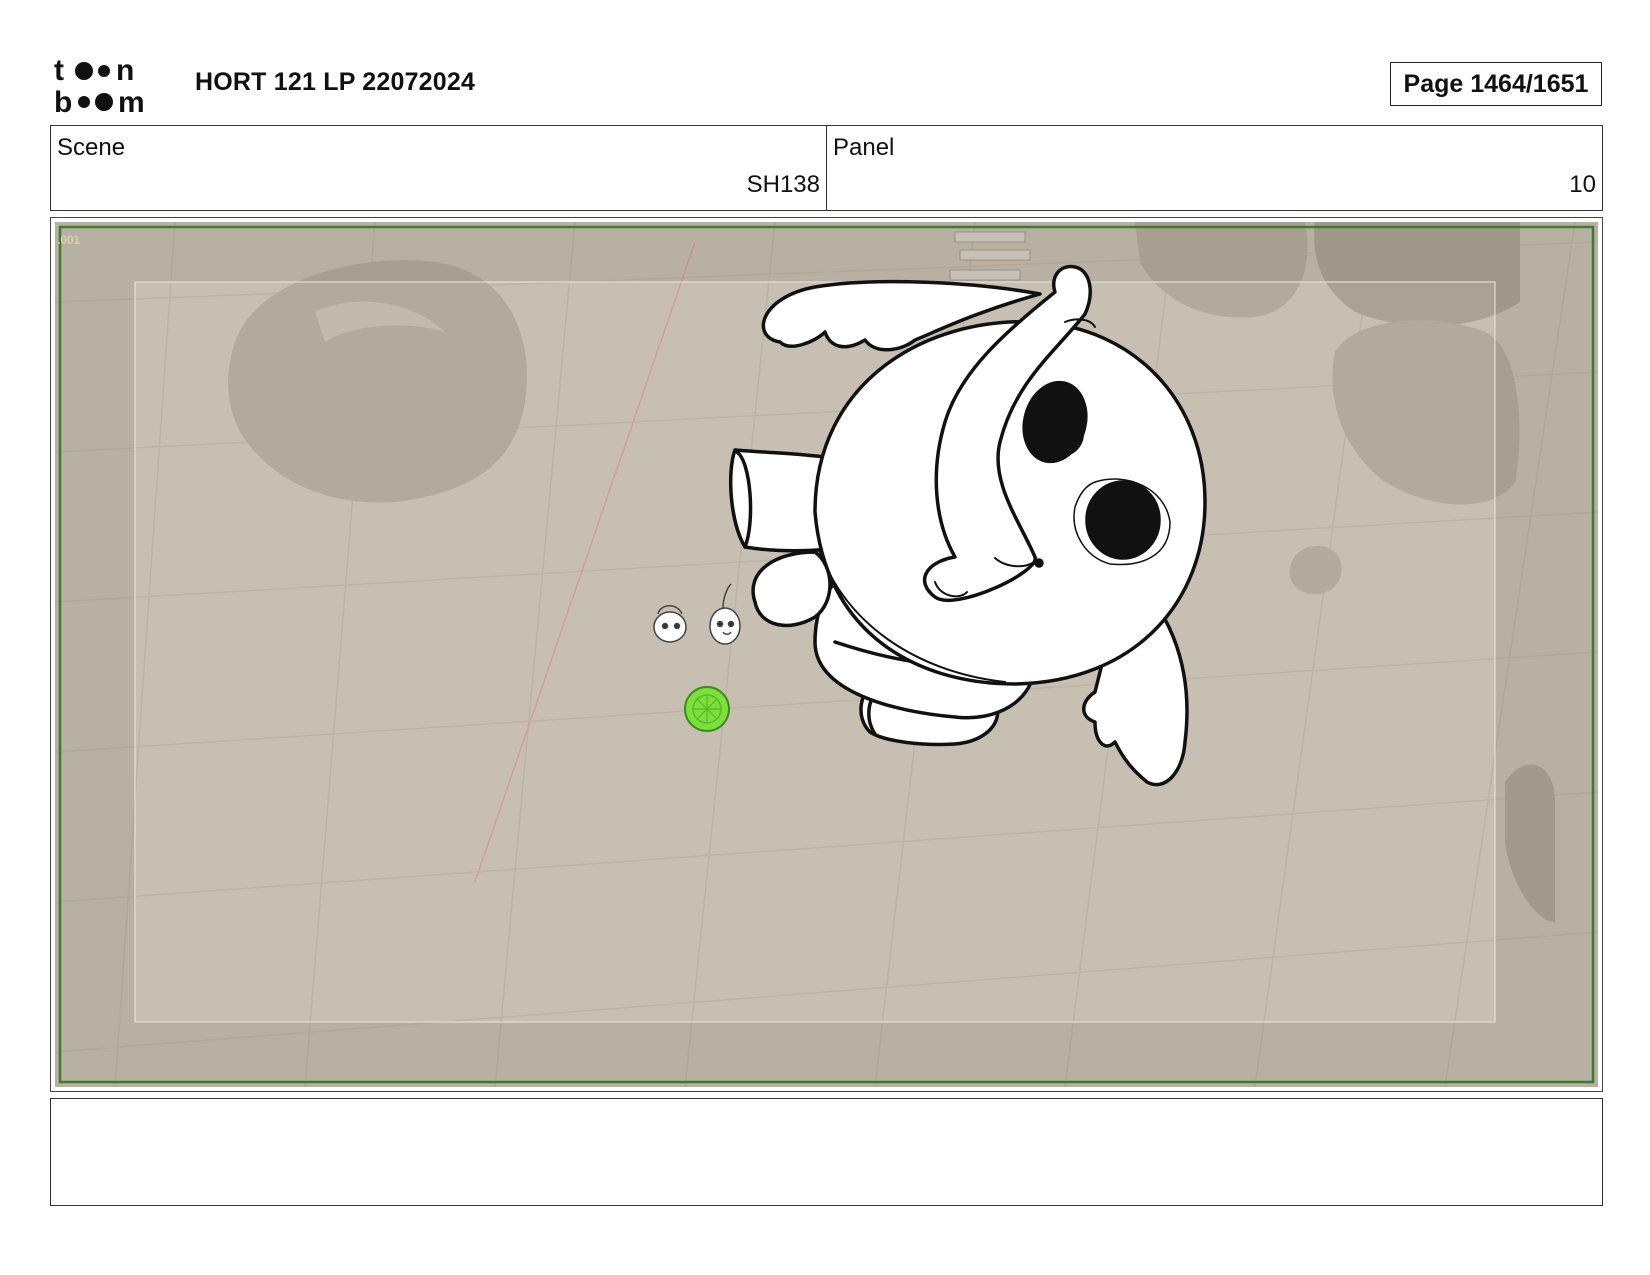  What do you see at coordinates (63, 101) in the screenshot?
I see `svg-text: b` at bounding box center [63, 101].